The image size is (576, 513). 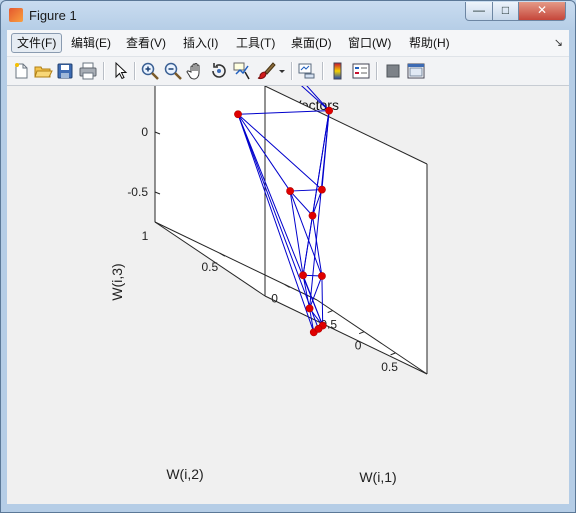 I want to click on x-axis-label: W(i,1), so click(x=377, y=477).